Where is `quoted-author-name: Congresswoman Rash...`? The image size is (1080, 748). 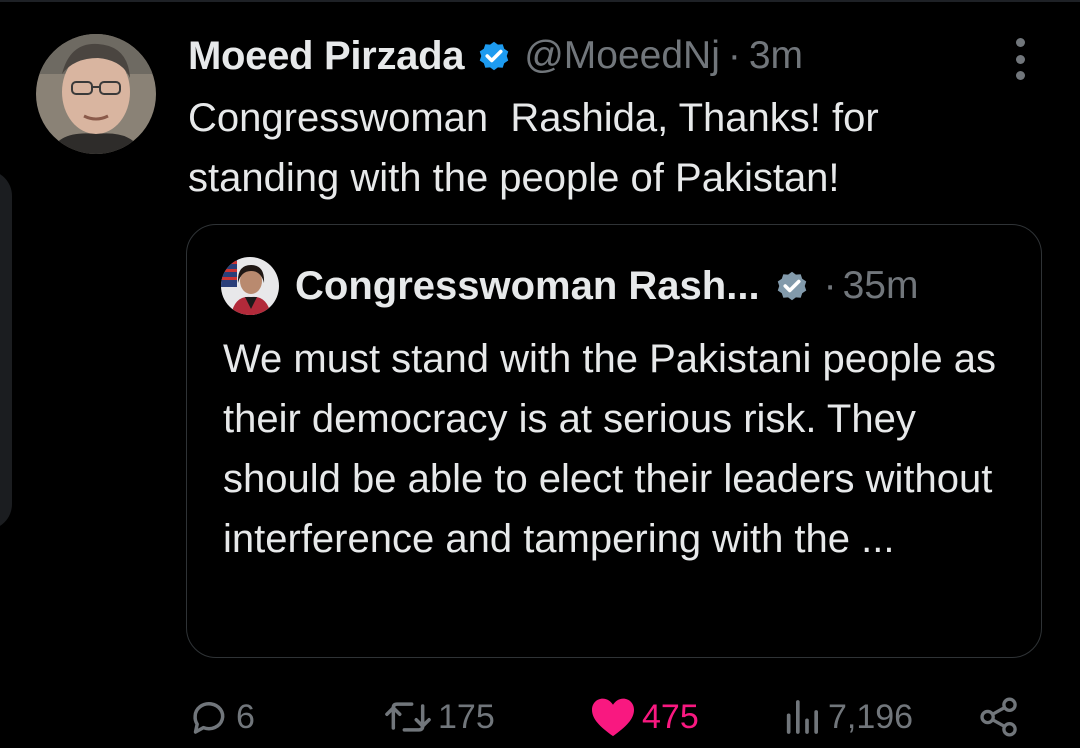
quoted-author-name: Congresswoman Rash... is located at coordinates (527, 286).